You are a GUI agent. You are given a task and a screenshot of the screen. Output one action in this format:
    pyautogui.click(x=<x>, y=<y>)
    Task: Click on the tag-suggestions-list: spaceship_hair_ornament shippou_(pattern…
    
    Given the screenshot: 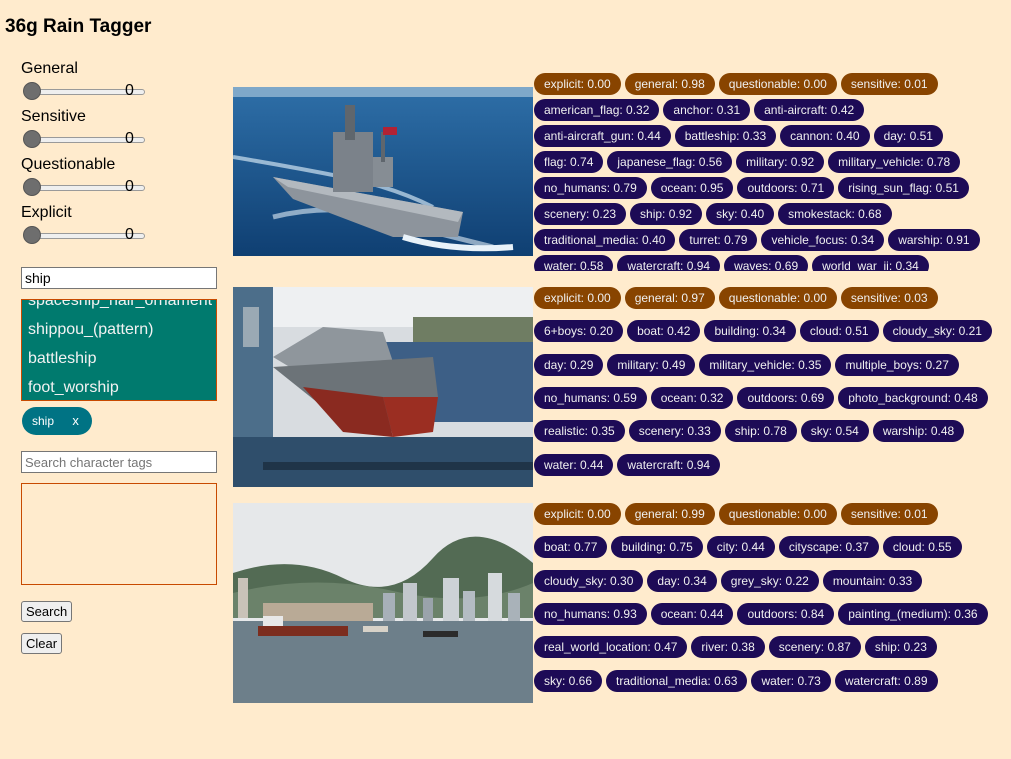 What is the action you would take?
    pyautogui.click(x=119, y=350)
    